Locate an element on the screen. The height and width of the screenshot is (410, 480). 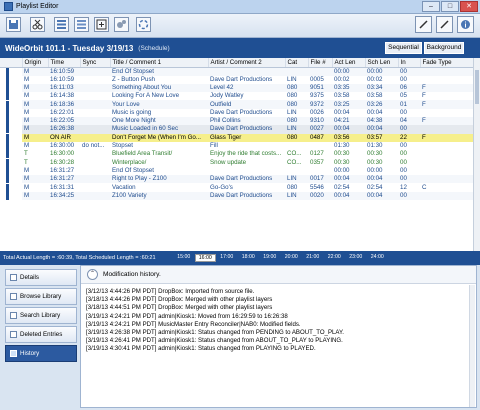
edit-icon is located at coordinates (423, 24).